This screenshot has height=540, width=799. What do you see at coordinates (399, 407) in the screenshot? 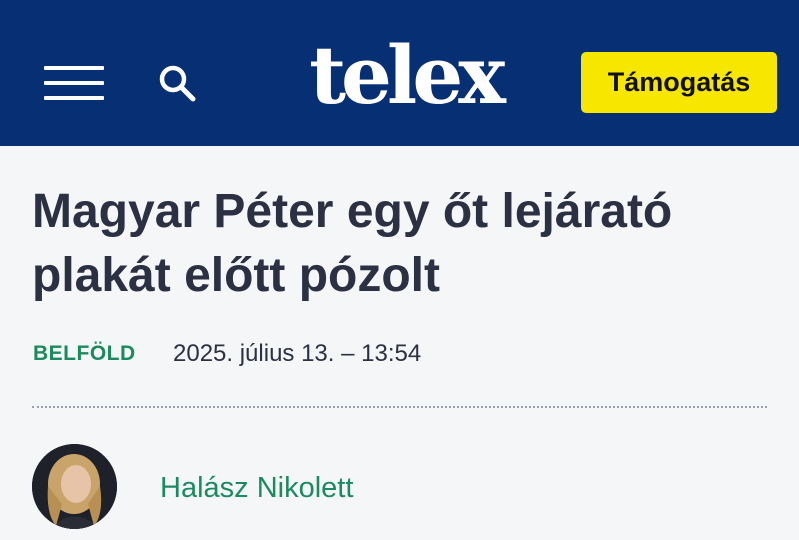
I see `divider` at bounding box center [399, 407].